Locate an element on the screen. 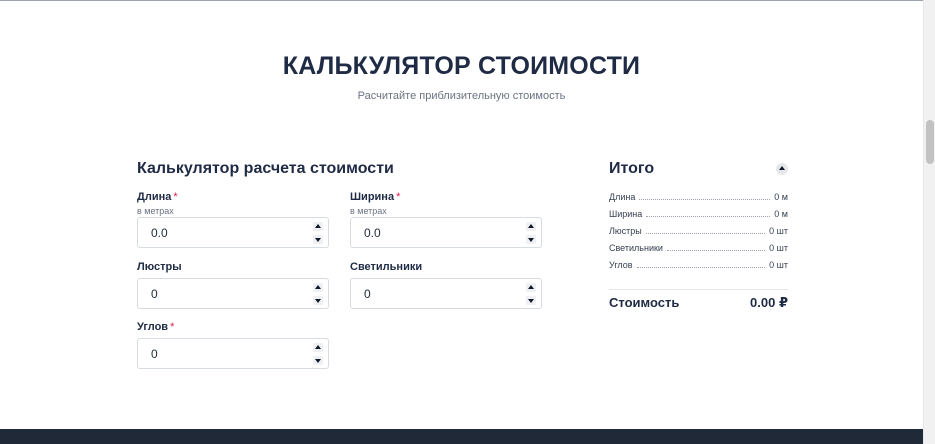 The image size is (935, 444). page-title: КАЛЬКУЛЯТОР СТОИМОСТИ is located at coordinates (461, 66).